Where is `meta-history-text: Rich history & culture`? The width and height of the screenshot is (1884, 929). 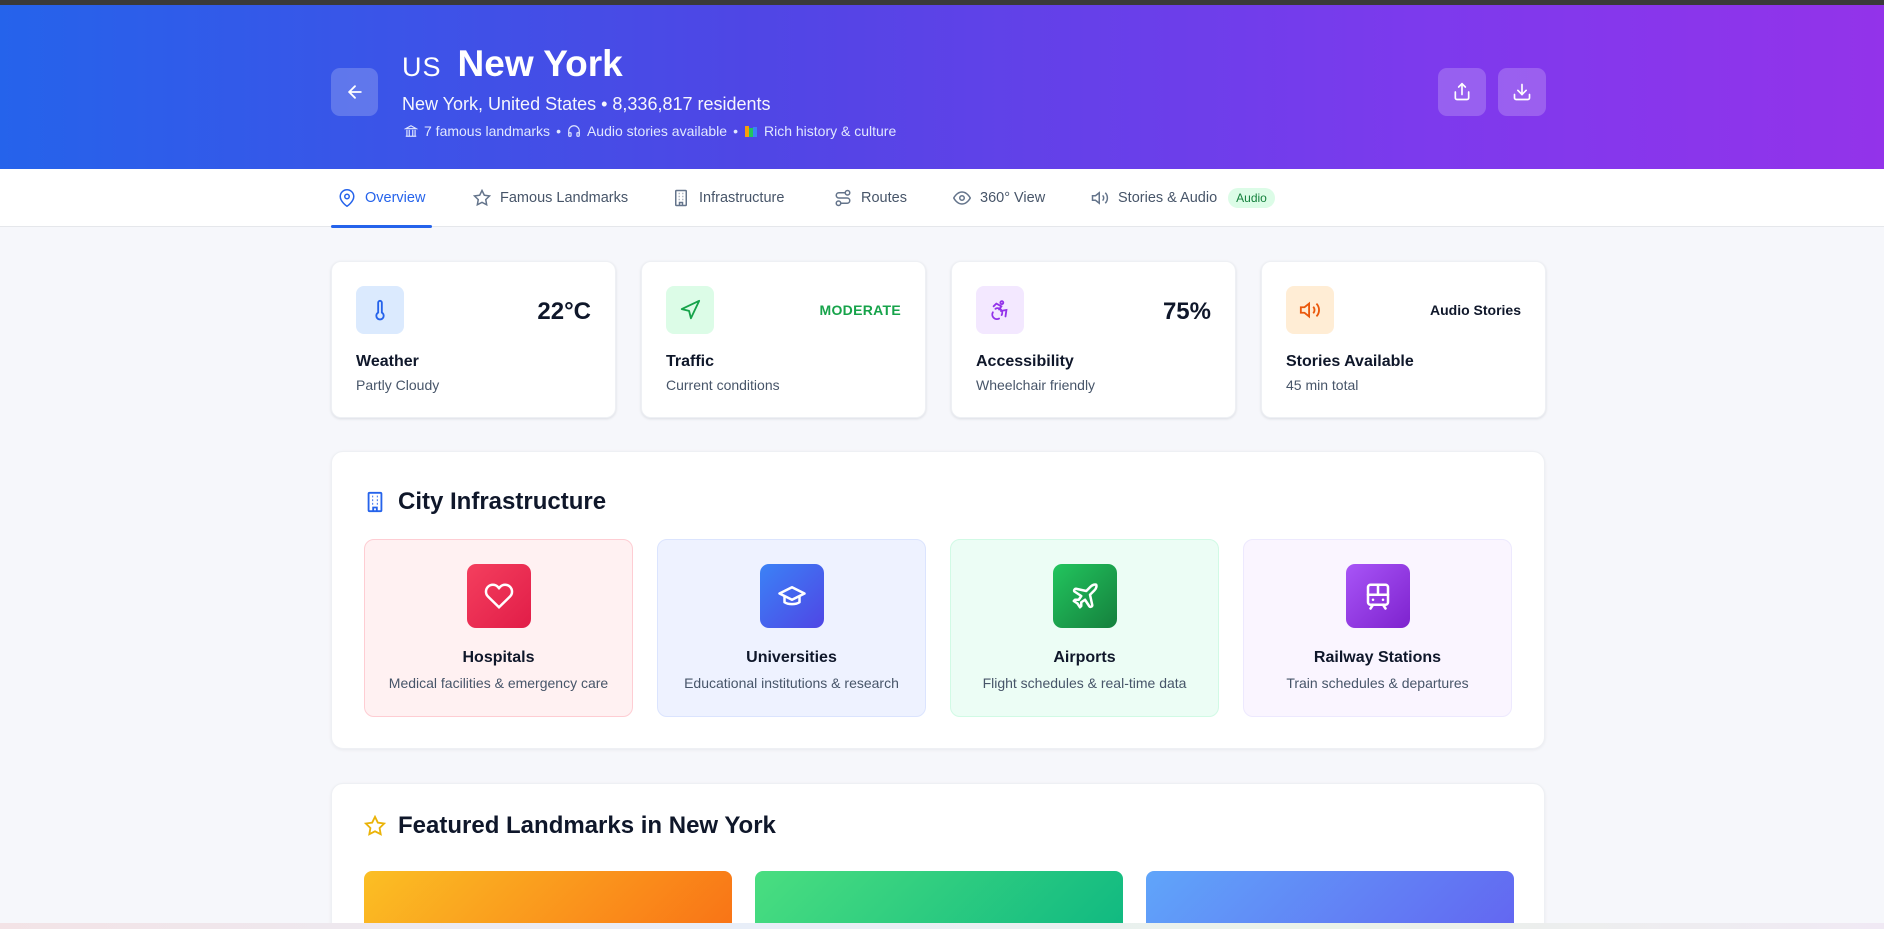 meta-history-text: Rich history & culture is located at coordinates (830, 131).